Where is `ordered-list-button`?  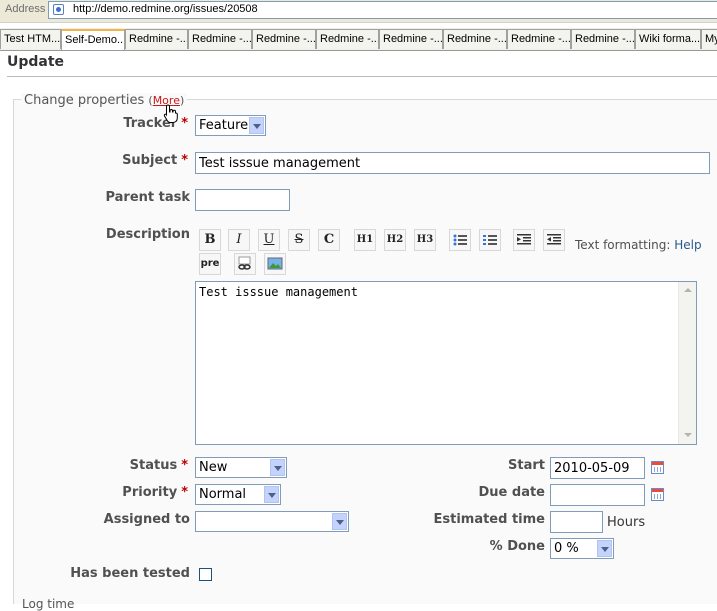 ordered-list-button is located at coordinates (490, 240).